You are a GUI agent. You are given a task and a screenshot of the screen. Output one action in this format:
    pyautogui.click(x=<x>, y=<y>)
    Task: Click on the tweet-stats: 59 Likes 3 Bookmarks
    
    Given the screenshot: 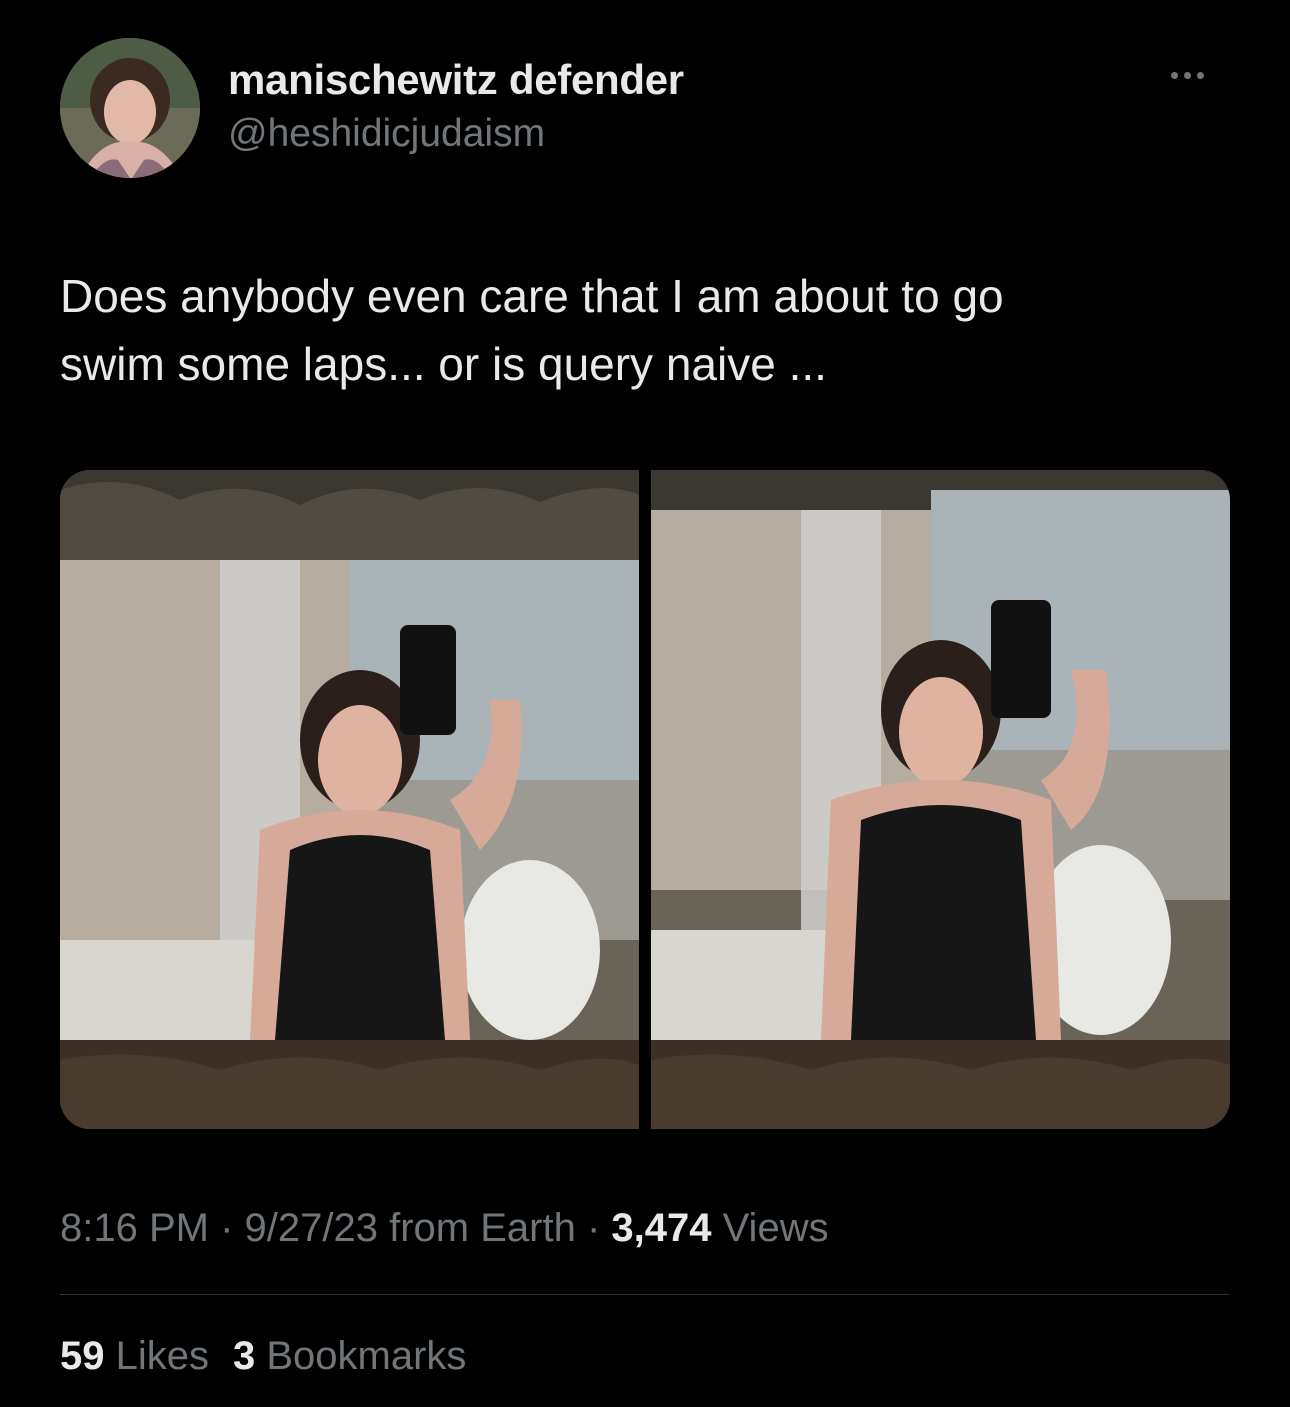 What is the action you would take?
    pyautogui.click(x=275, y=1356)
    